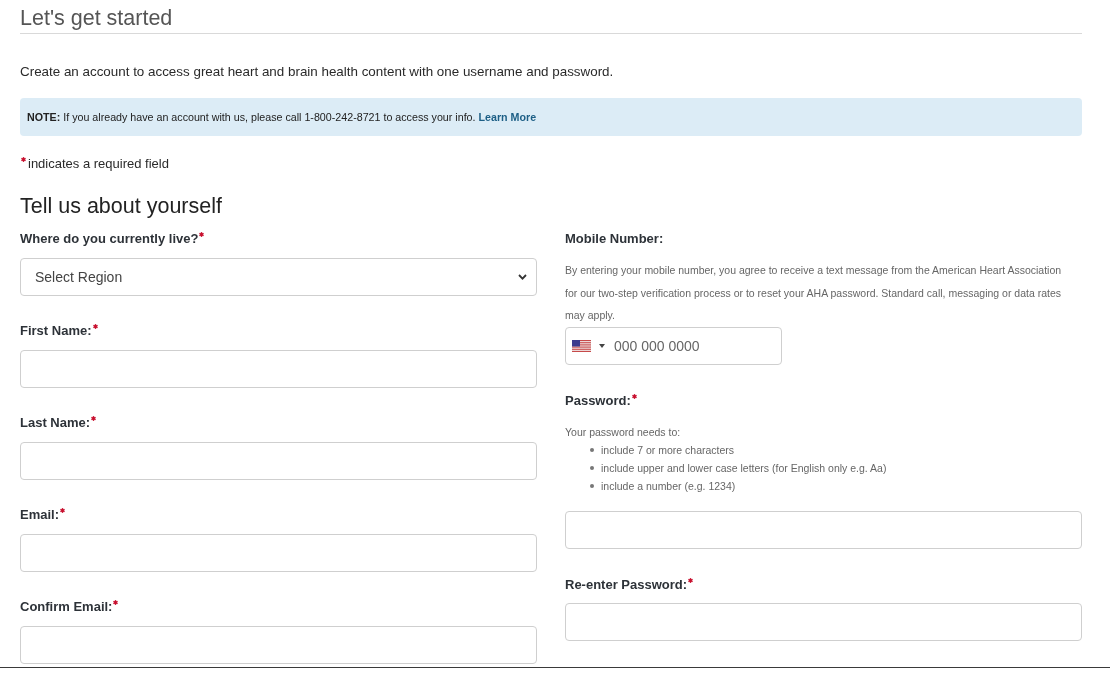 The width and height of the screenshot is (1118, 677). I want to click on requirement-text: include 7 or more characters, so click(668, 450).